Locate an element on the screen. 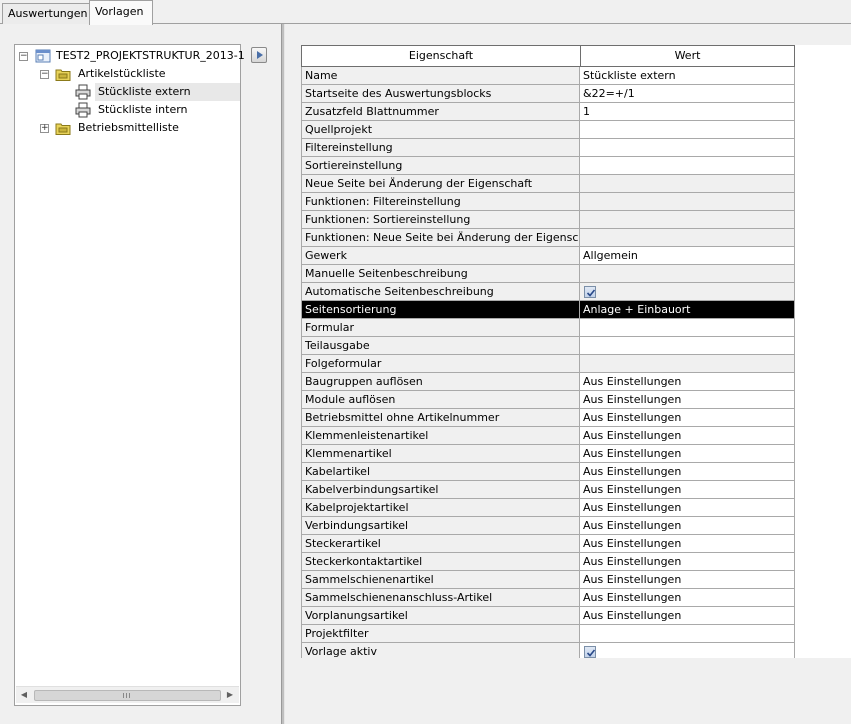  property-value-cell: Anlage + Einbauort is located at coordinates (687, 310).